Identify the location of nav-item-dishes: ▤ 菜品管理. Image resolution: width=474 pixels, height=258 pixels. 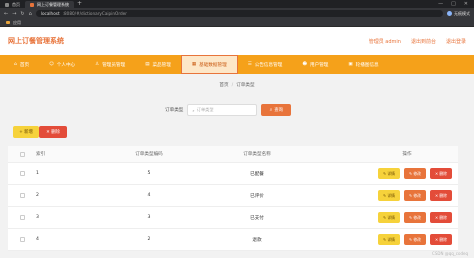
(158, 64).